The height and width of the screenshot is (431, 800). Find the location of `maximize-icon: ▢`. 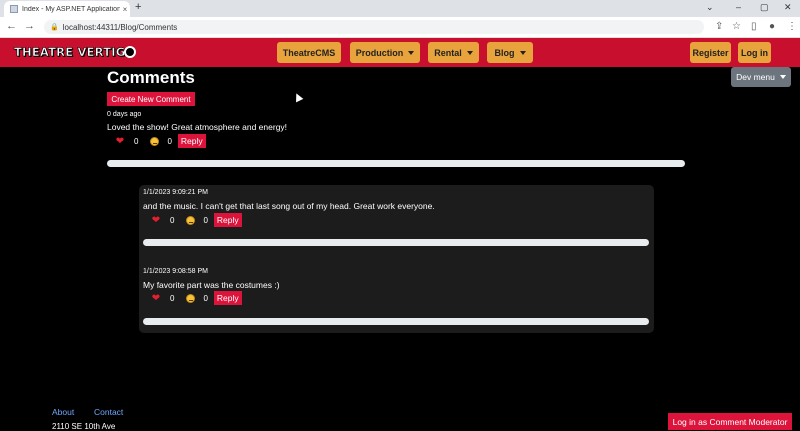

maximize-icon: ▢ is located at coordinates (764, 7).